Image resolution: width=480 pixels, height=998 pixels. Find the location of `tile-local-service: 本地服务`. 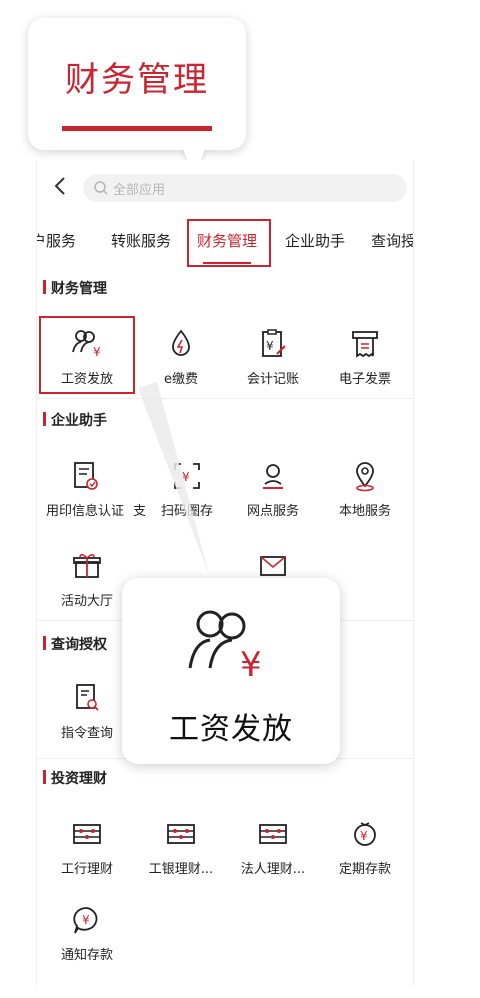

tile-local-service: 本地服务 is located at coordinates (365, 488).